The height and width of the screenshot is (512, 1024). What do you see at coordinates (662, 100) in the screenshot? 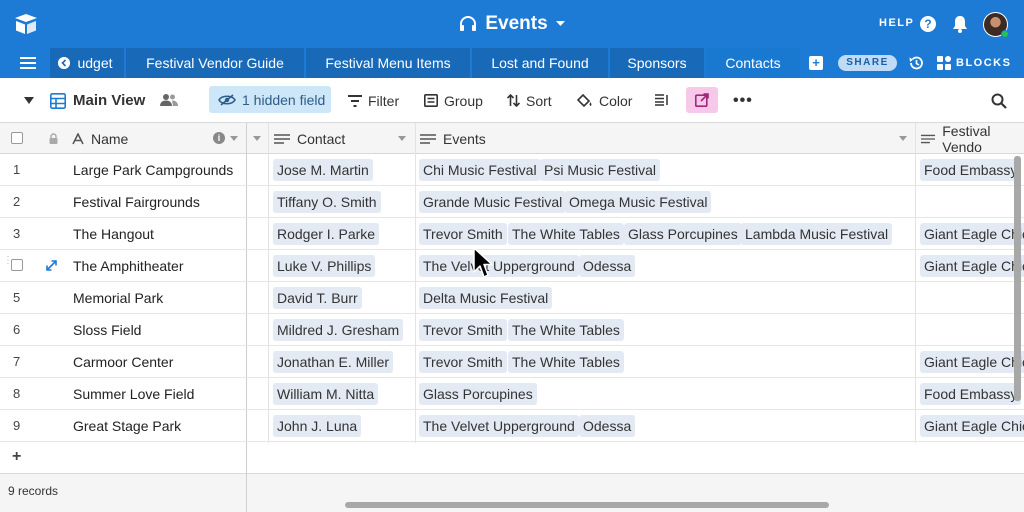
I see `row-height-icon` at bounding box center [662, 100].